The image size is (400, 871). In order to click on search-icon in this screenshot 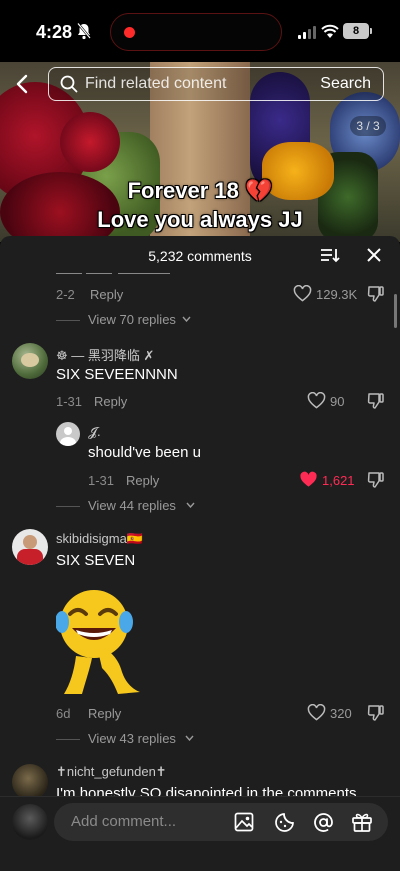, I will do `click(69, 84)`.